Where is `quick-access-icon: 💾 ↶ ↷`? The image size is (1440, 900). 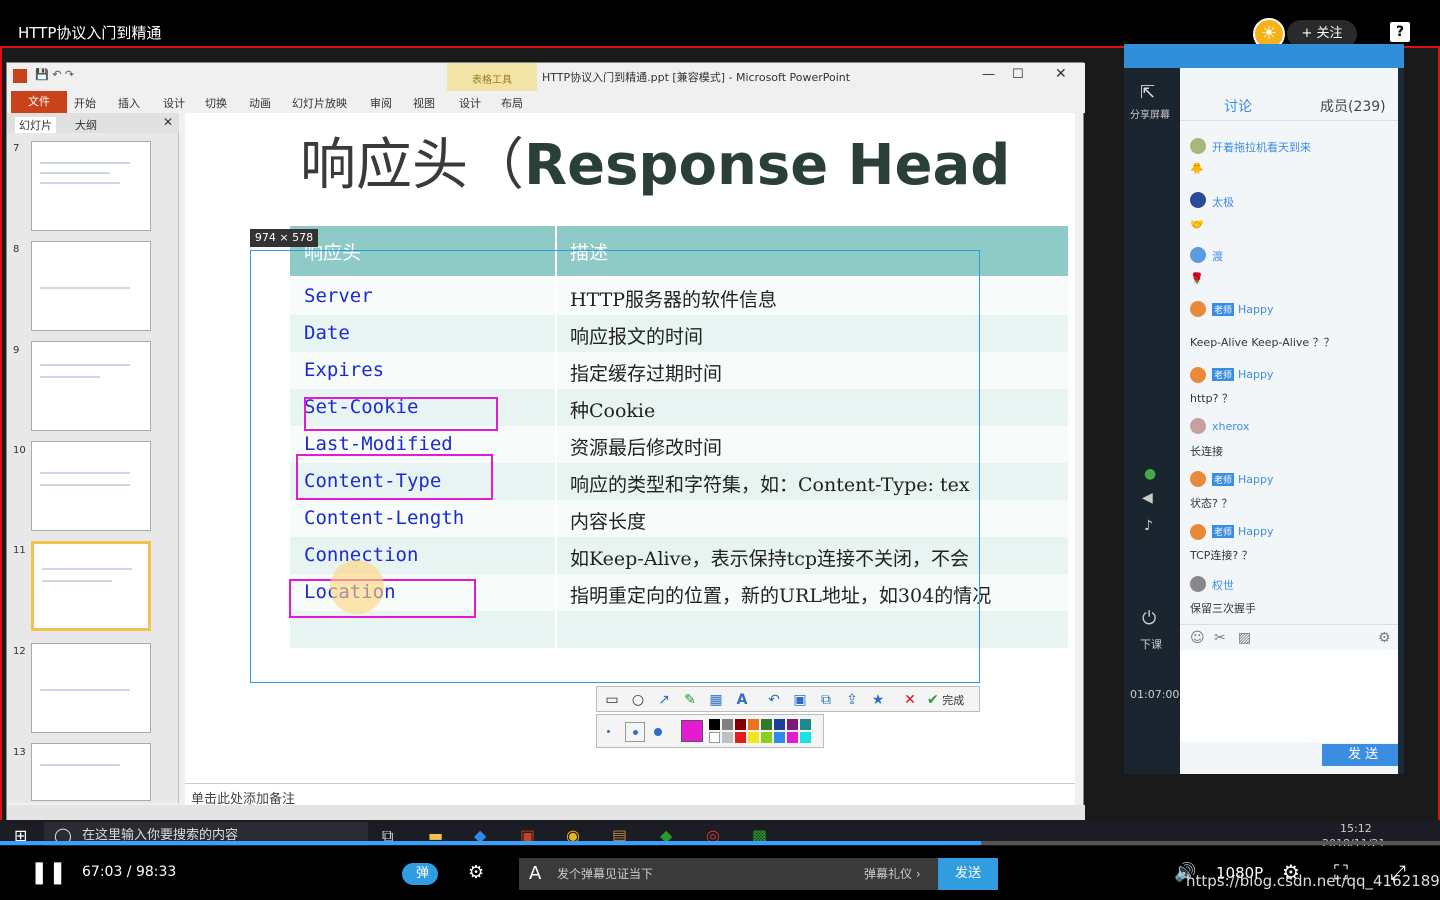 quick-access-icon: 💾 ↶ ↷ is located at coordinates (54, 74).